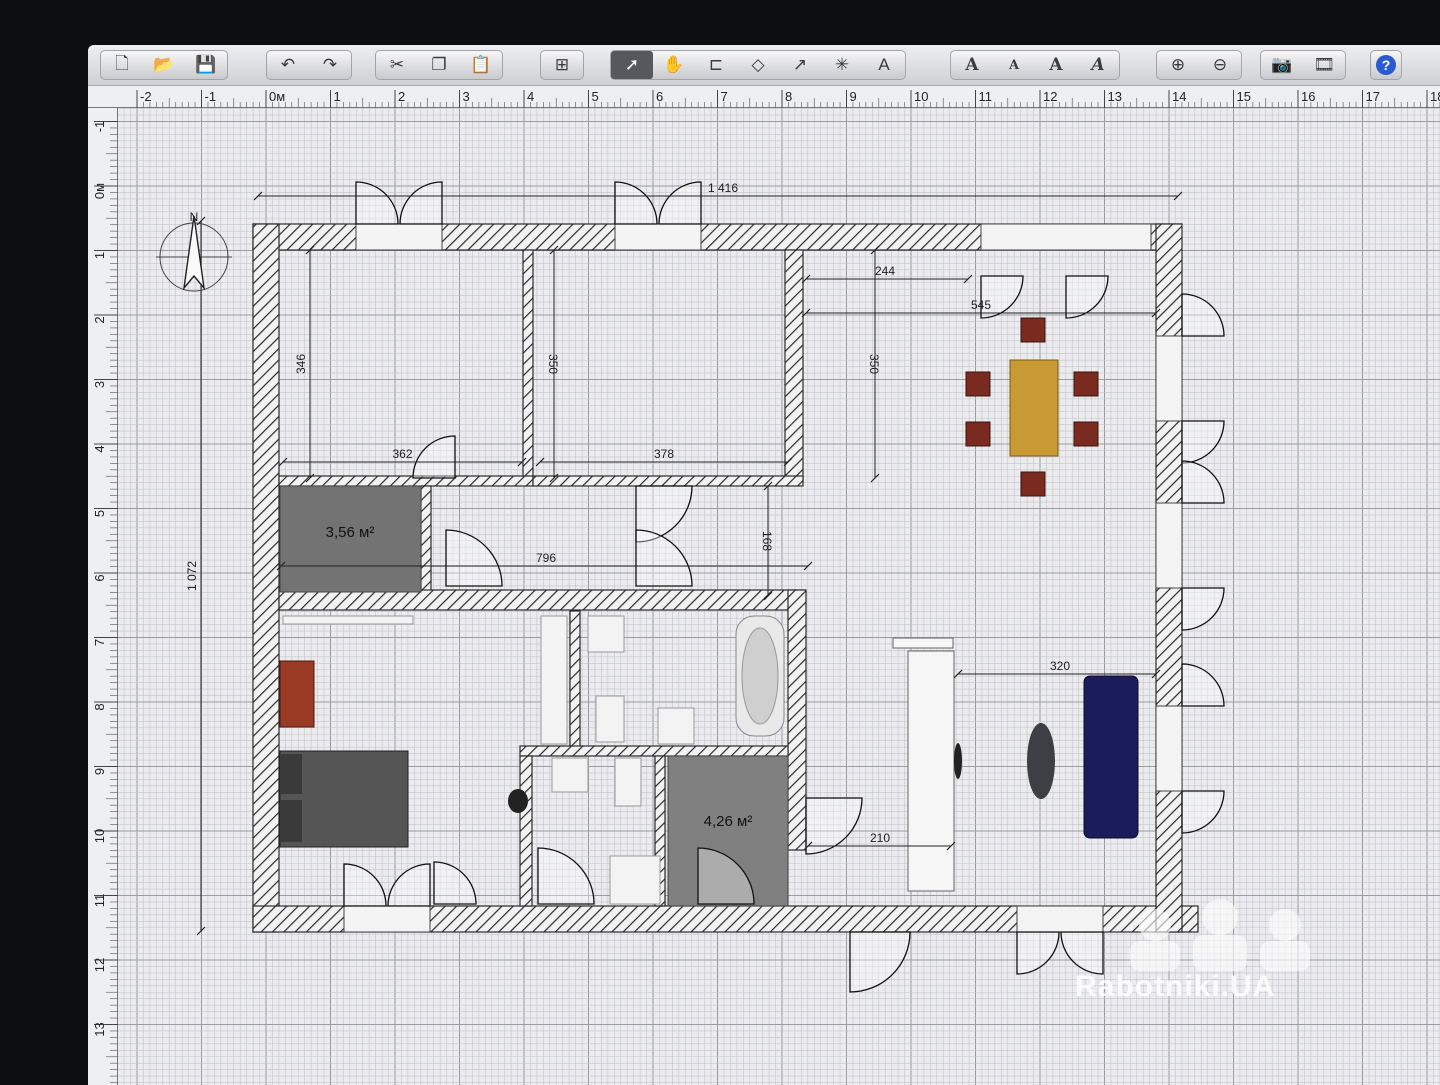  I want to click on dimension-label: 1 072, so click(192, 576).